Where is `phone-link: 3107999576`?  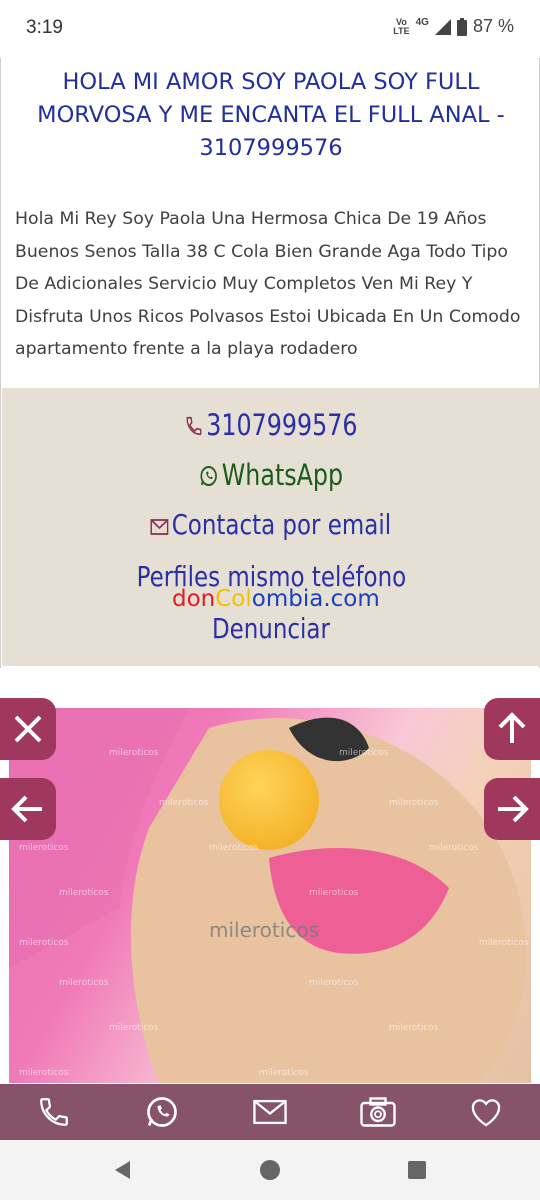
phone-link: 3107999576 is located at coordinates (271, 425).